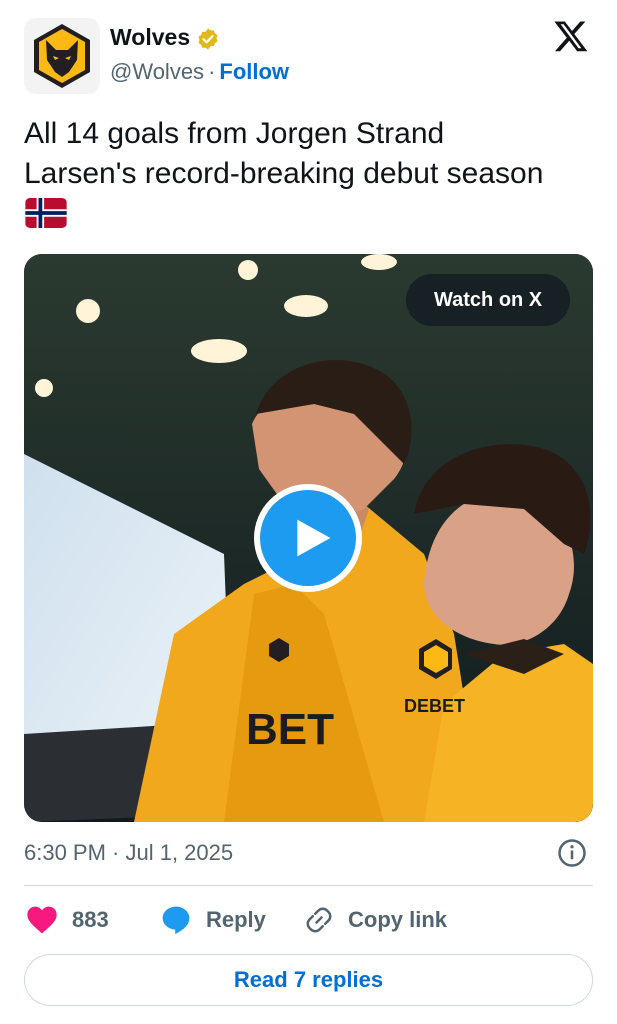 This screenshot has height=1024, width=617. I want to click on read-replies-button: Read 7 replies, so click(308, 980).